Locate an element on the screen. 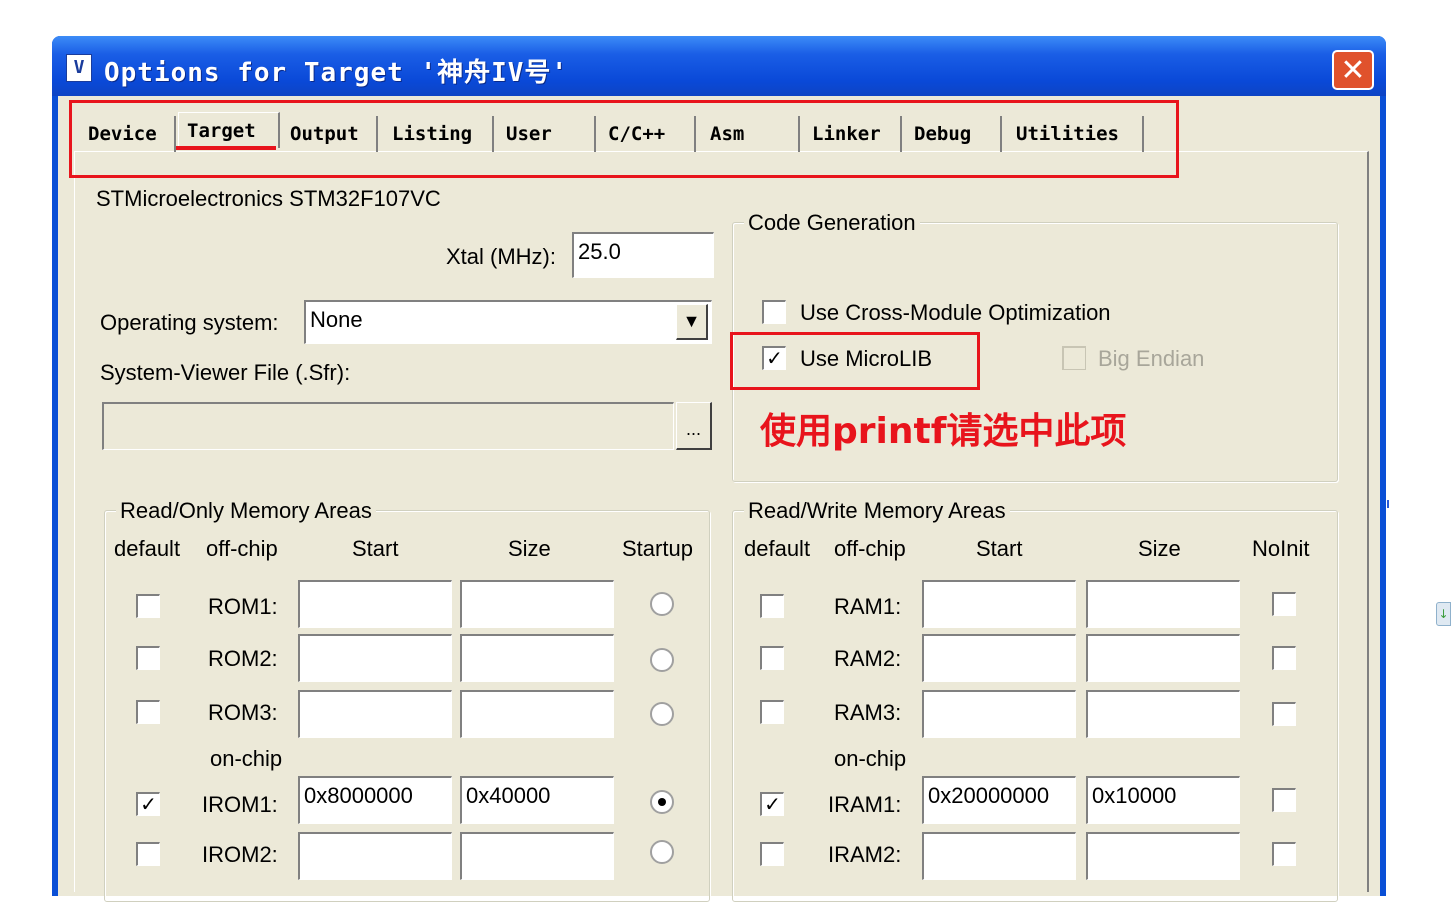 This screenshot has height=902, width=1451. ram1-label: RAM1: is located at coordinates (868, 606).